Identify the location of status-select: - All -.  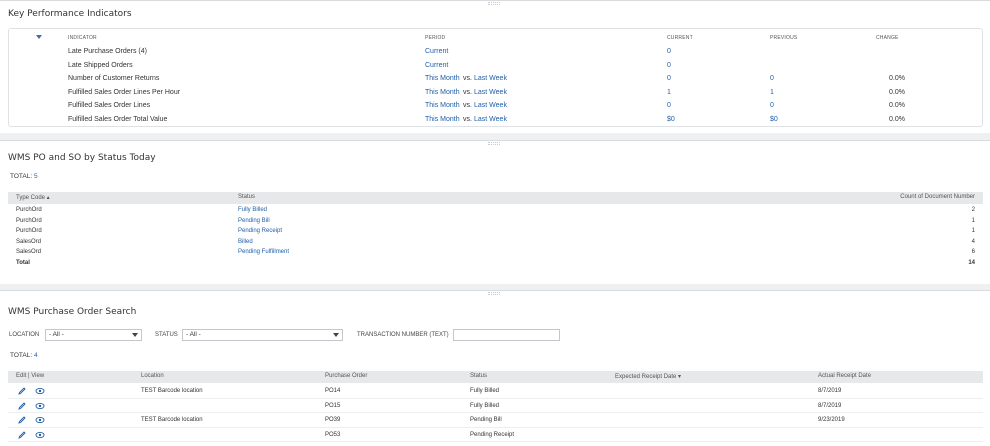
(262, 335).